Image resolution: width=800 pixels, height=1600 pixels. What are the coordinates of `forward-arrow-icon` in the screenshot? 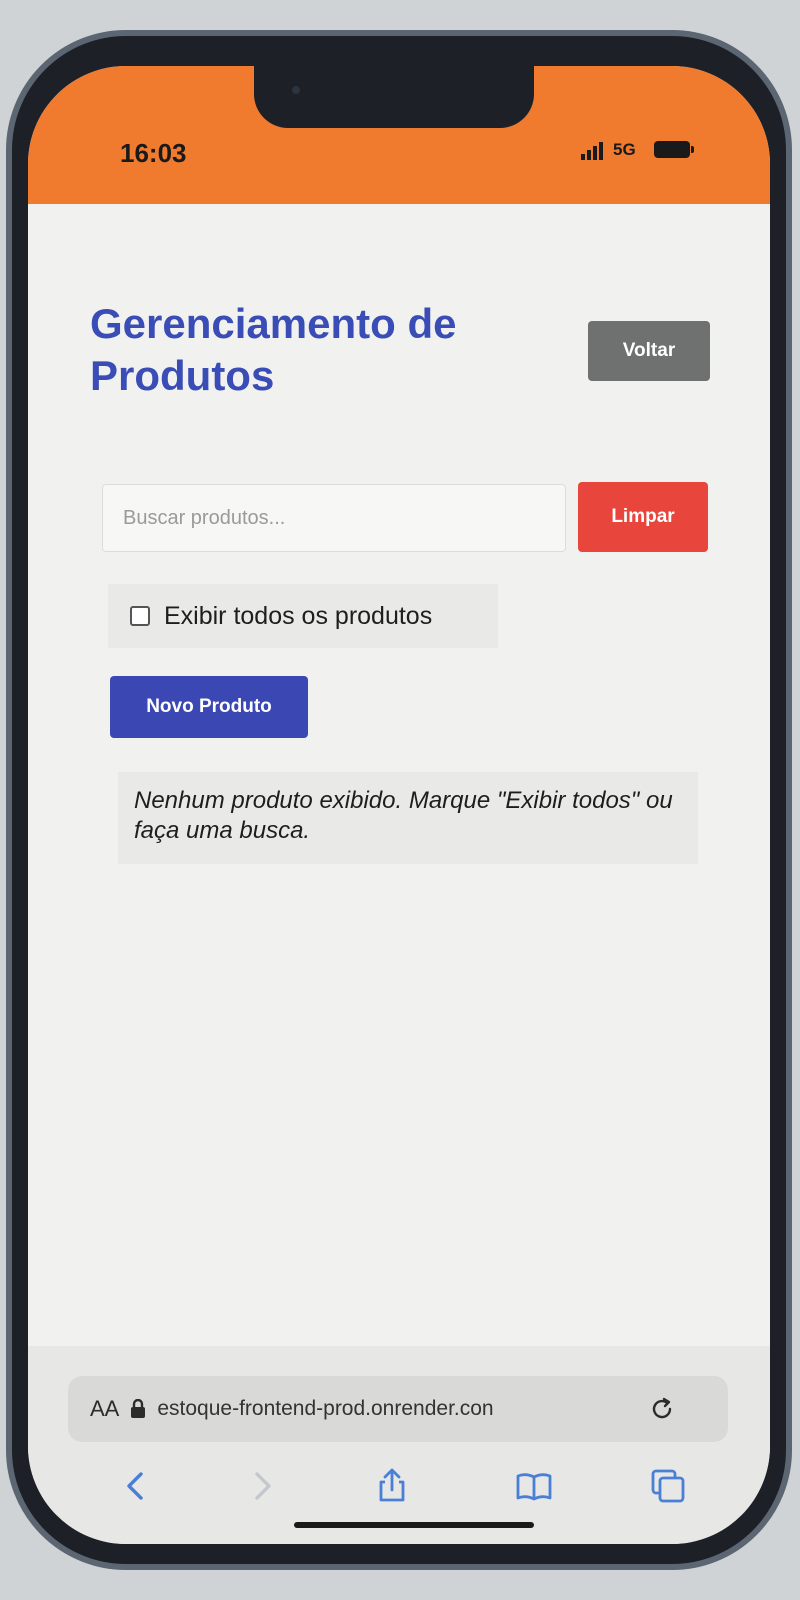 It's located at (262, 1486).